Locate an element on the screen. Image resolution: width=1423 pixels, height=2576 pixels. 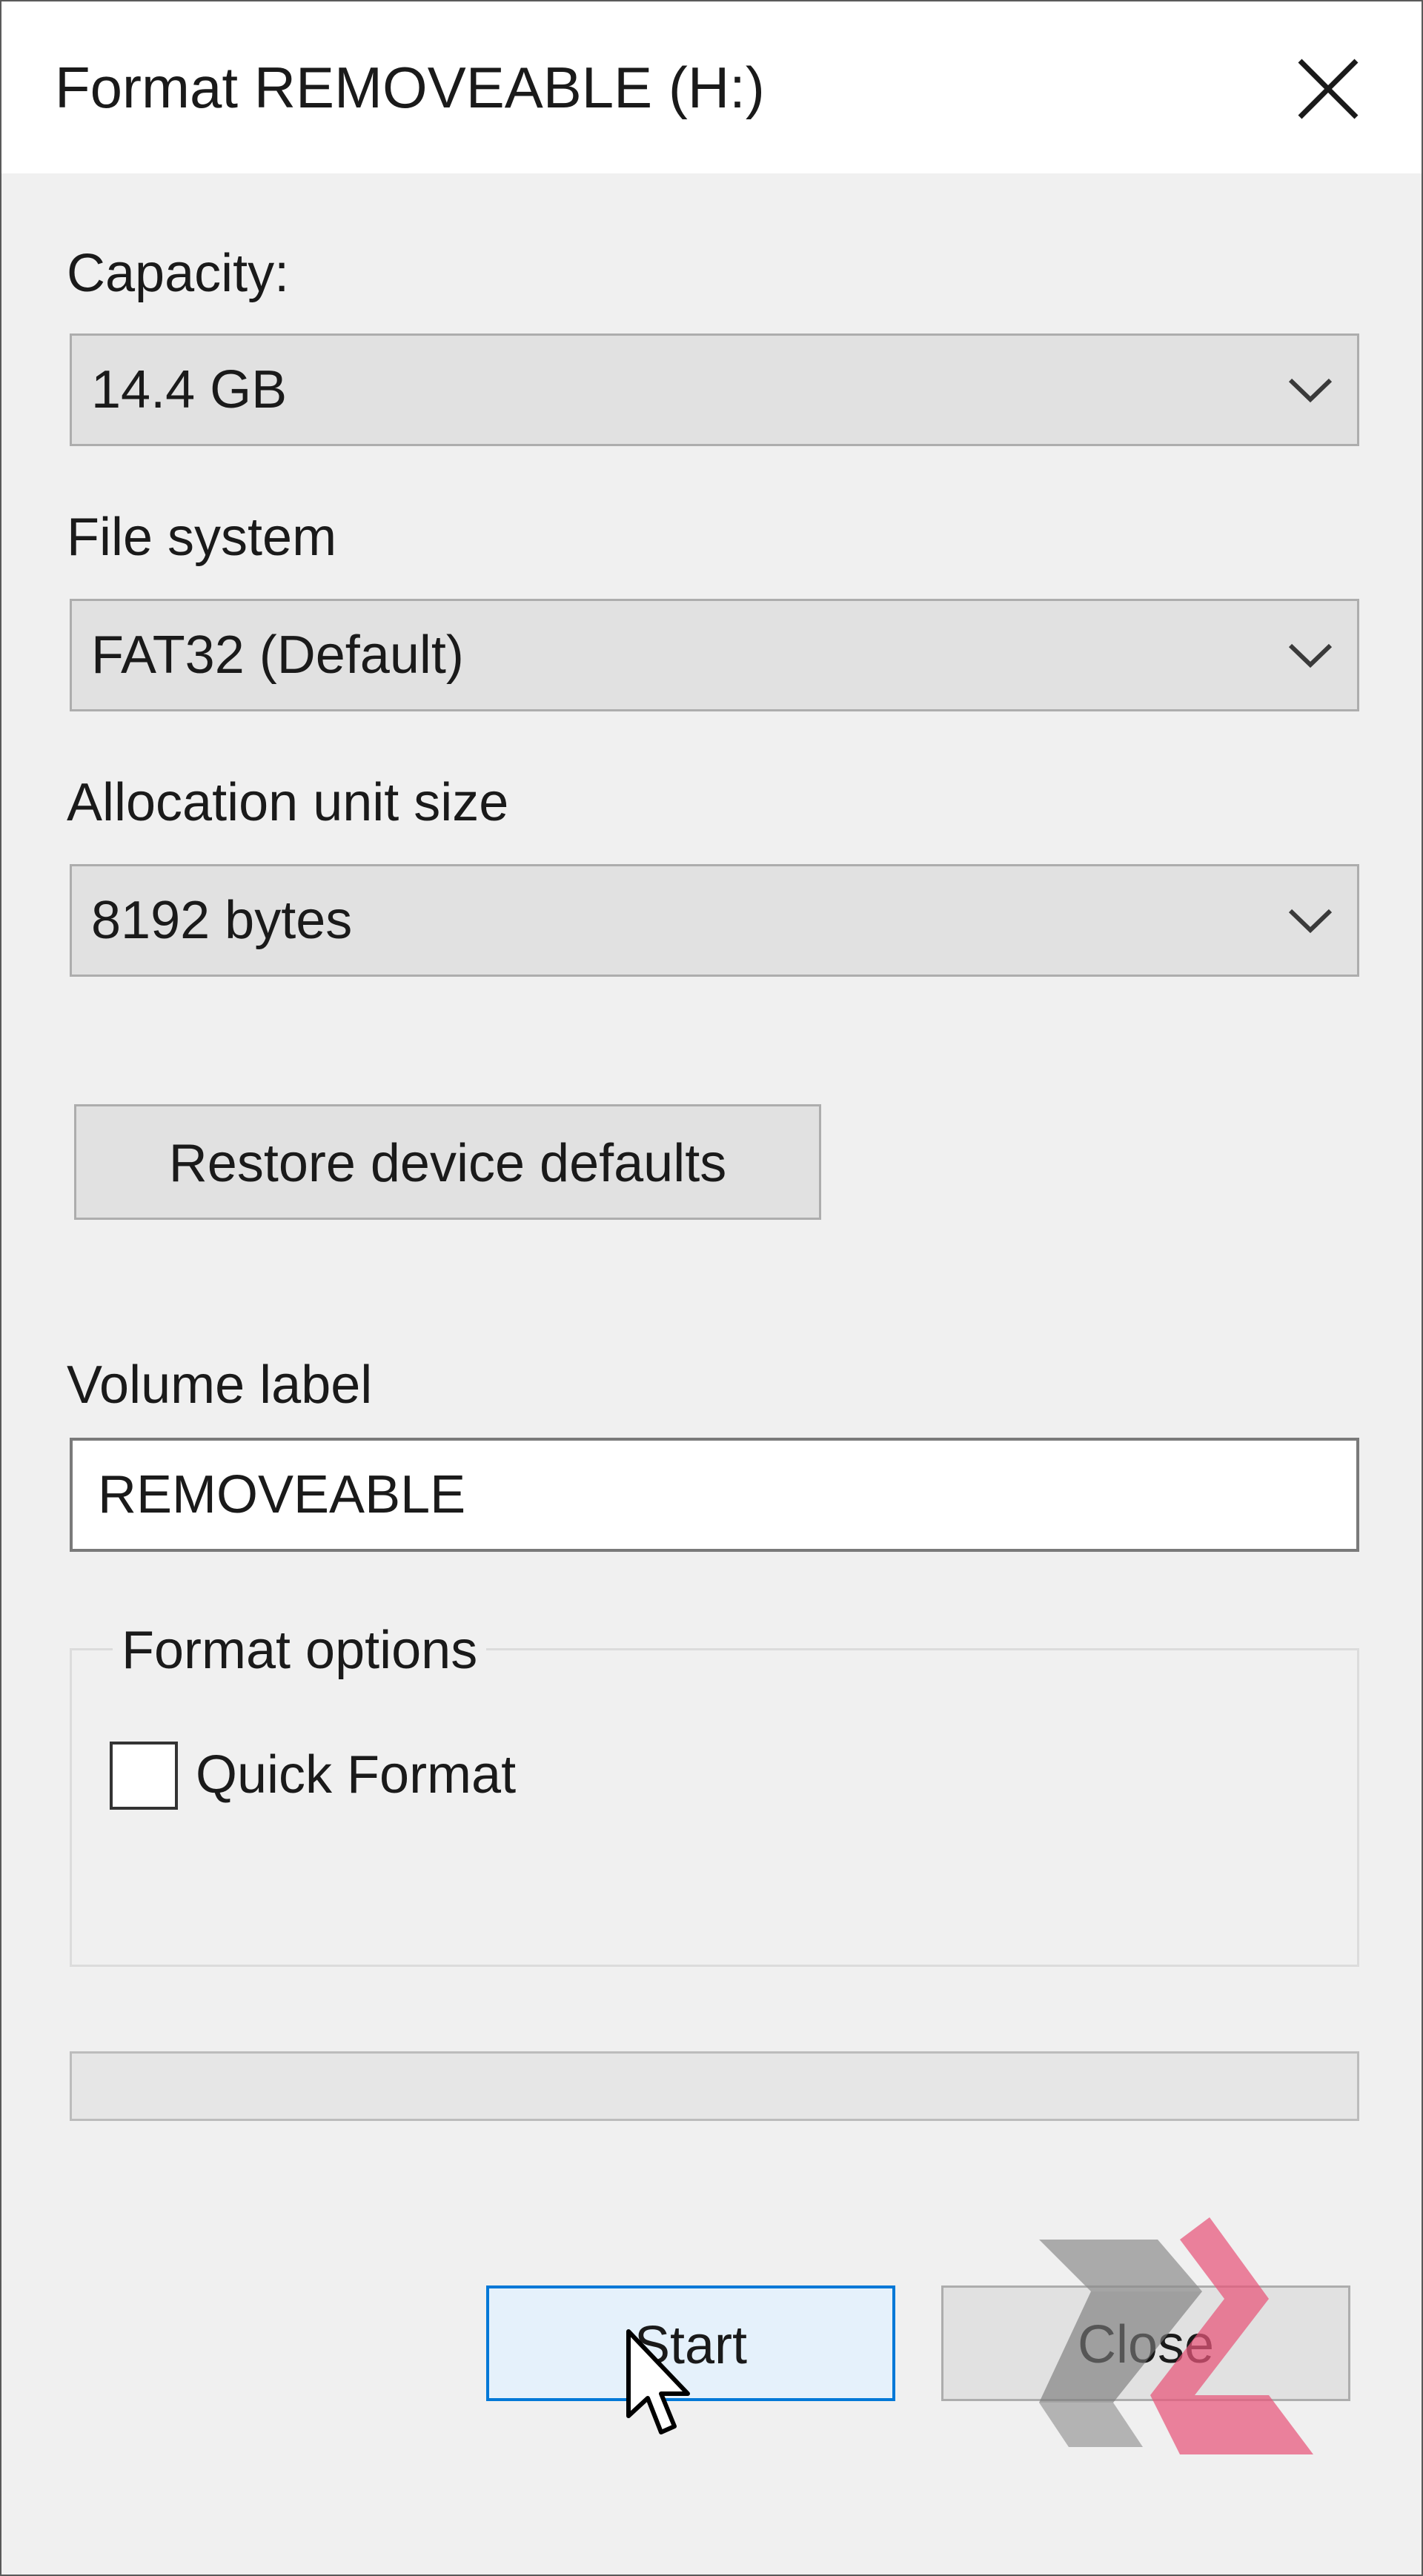
capacity-value: 14.4 GB is located at coordinates (189, 389).